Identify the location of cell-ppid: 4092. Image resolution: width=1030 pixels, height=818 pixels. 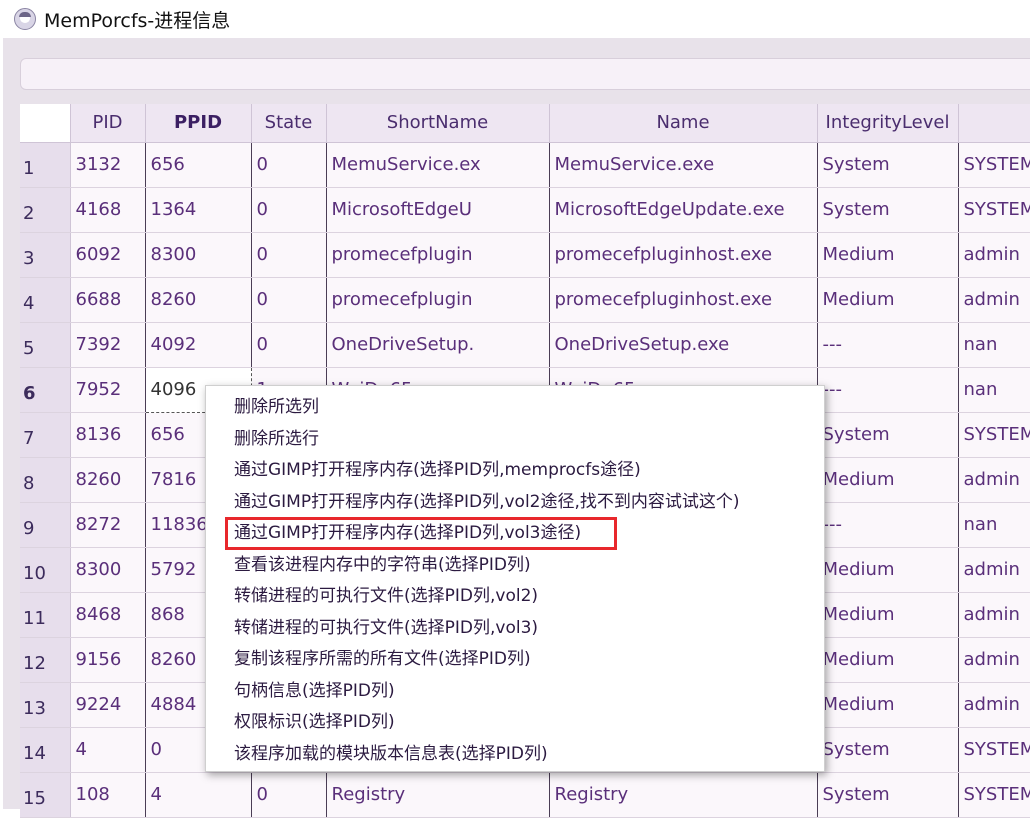
(198, 345).